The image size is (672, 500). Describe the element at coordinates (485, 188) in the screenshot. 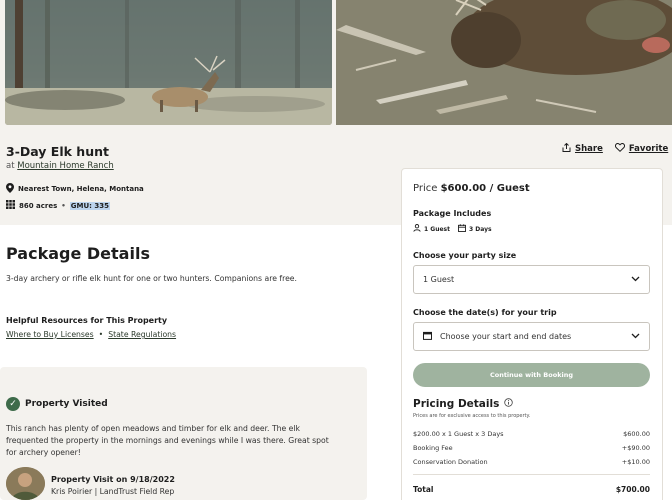

I see `price-value: $600.00 / Guest` at that location.